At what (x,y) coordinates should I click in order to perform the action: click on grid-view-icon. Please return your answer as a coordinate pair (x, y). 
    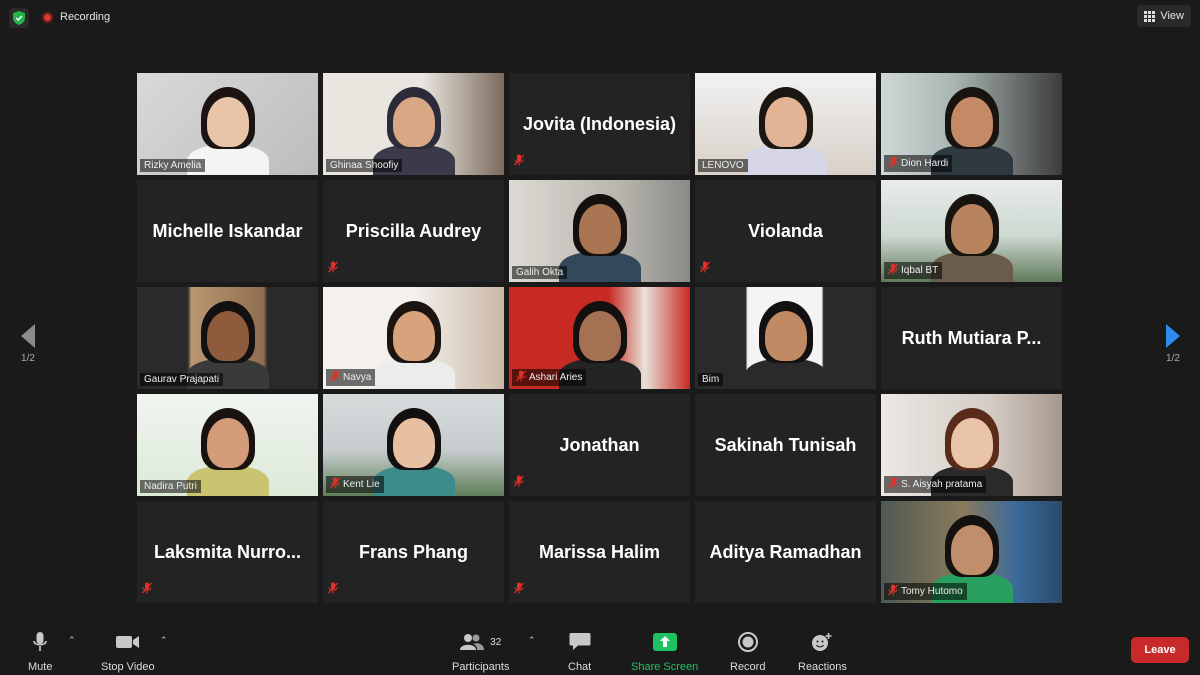
    Looking at the image, I should click on (1150, 16).